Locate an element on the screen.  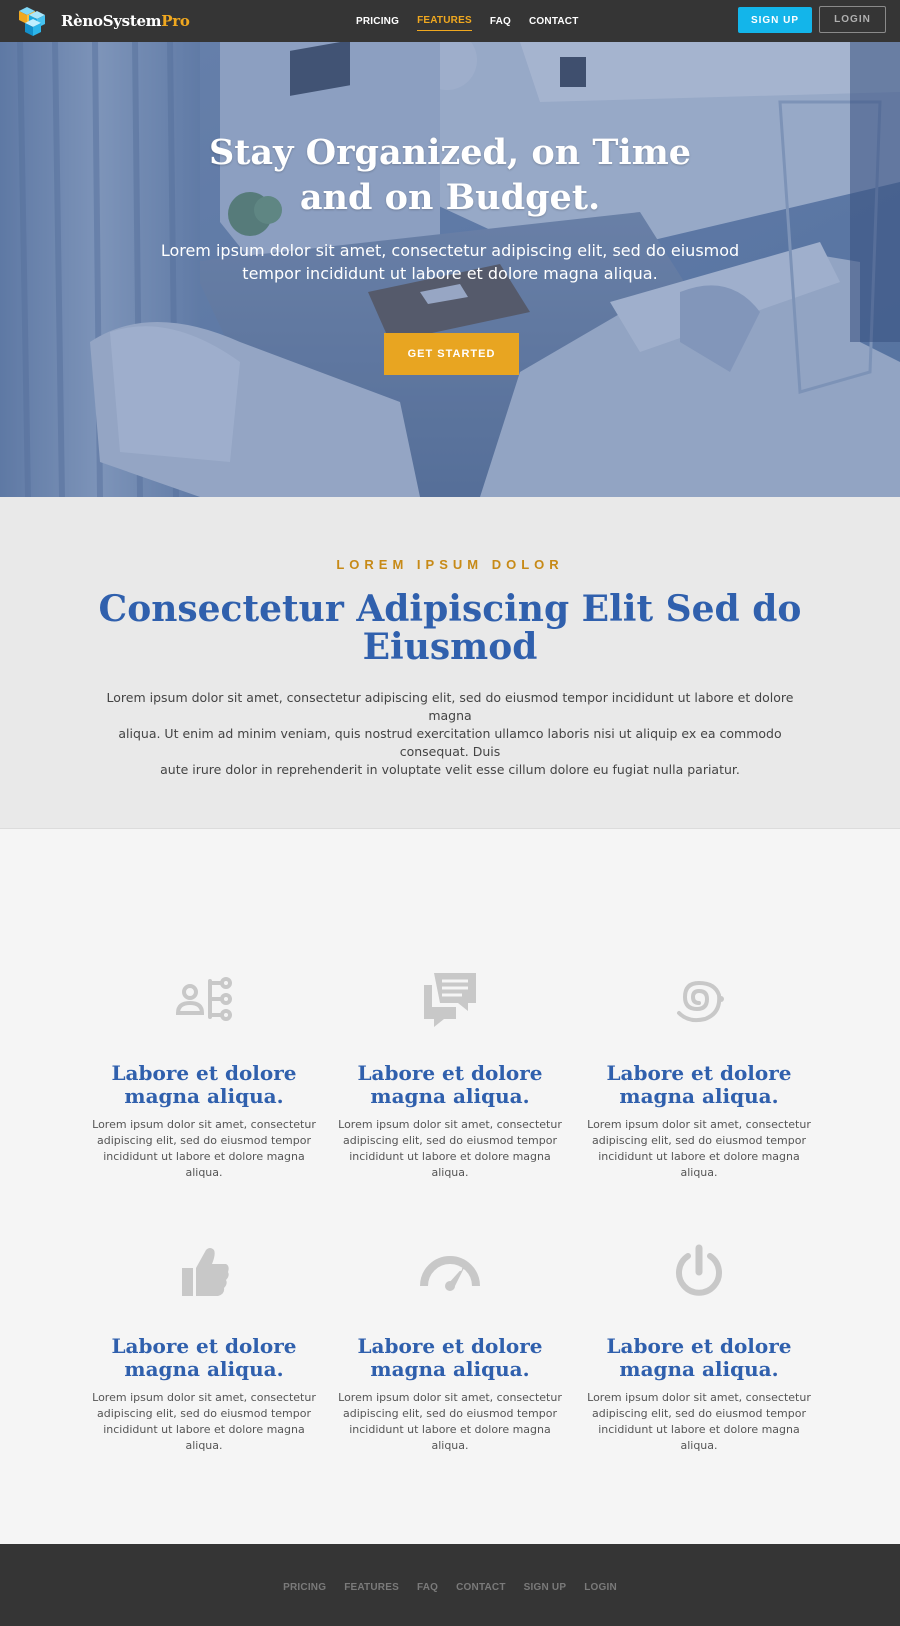
speedometer-icon is located at coordinates (450, 1273).